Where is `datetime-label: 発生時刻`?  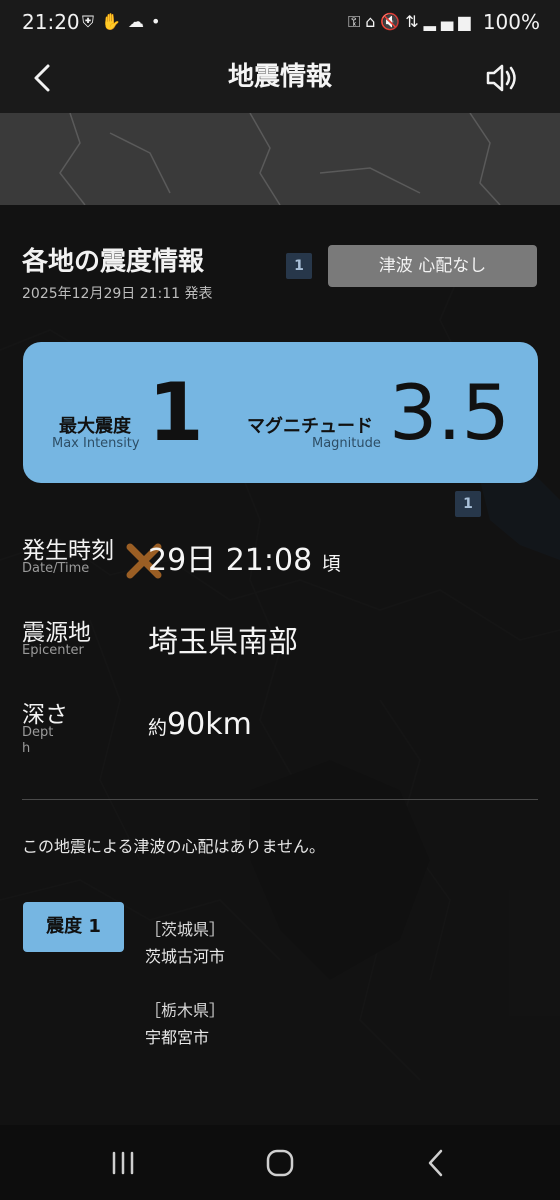
datetime-label: 発生時刻 is located at coordinates (68, 551).